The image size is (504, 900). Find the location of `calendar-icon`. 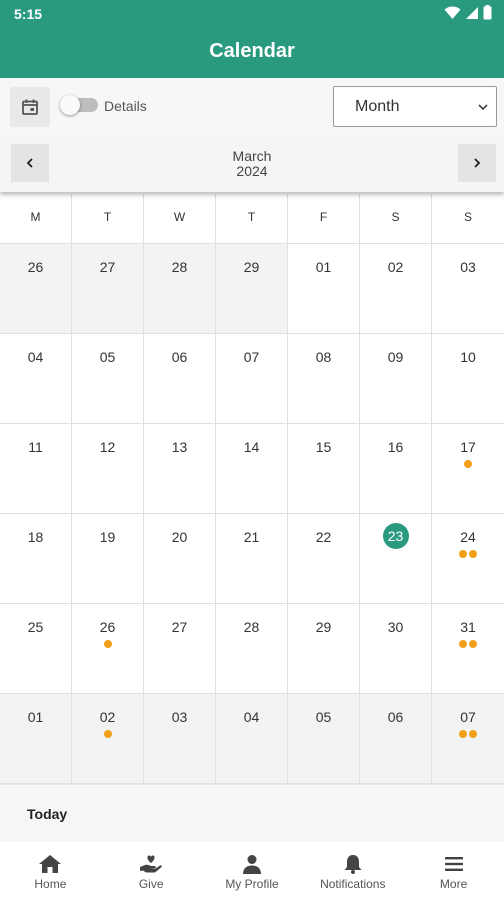

calendar-icon is located at coordinates (30, 107).